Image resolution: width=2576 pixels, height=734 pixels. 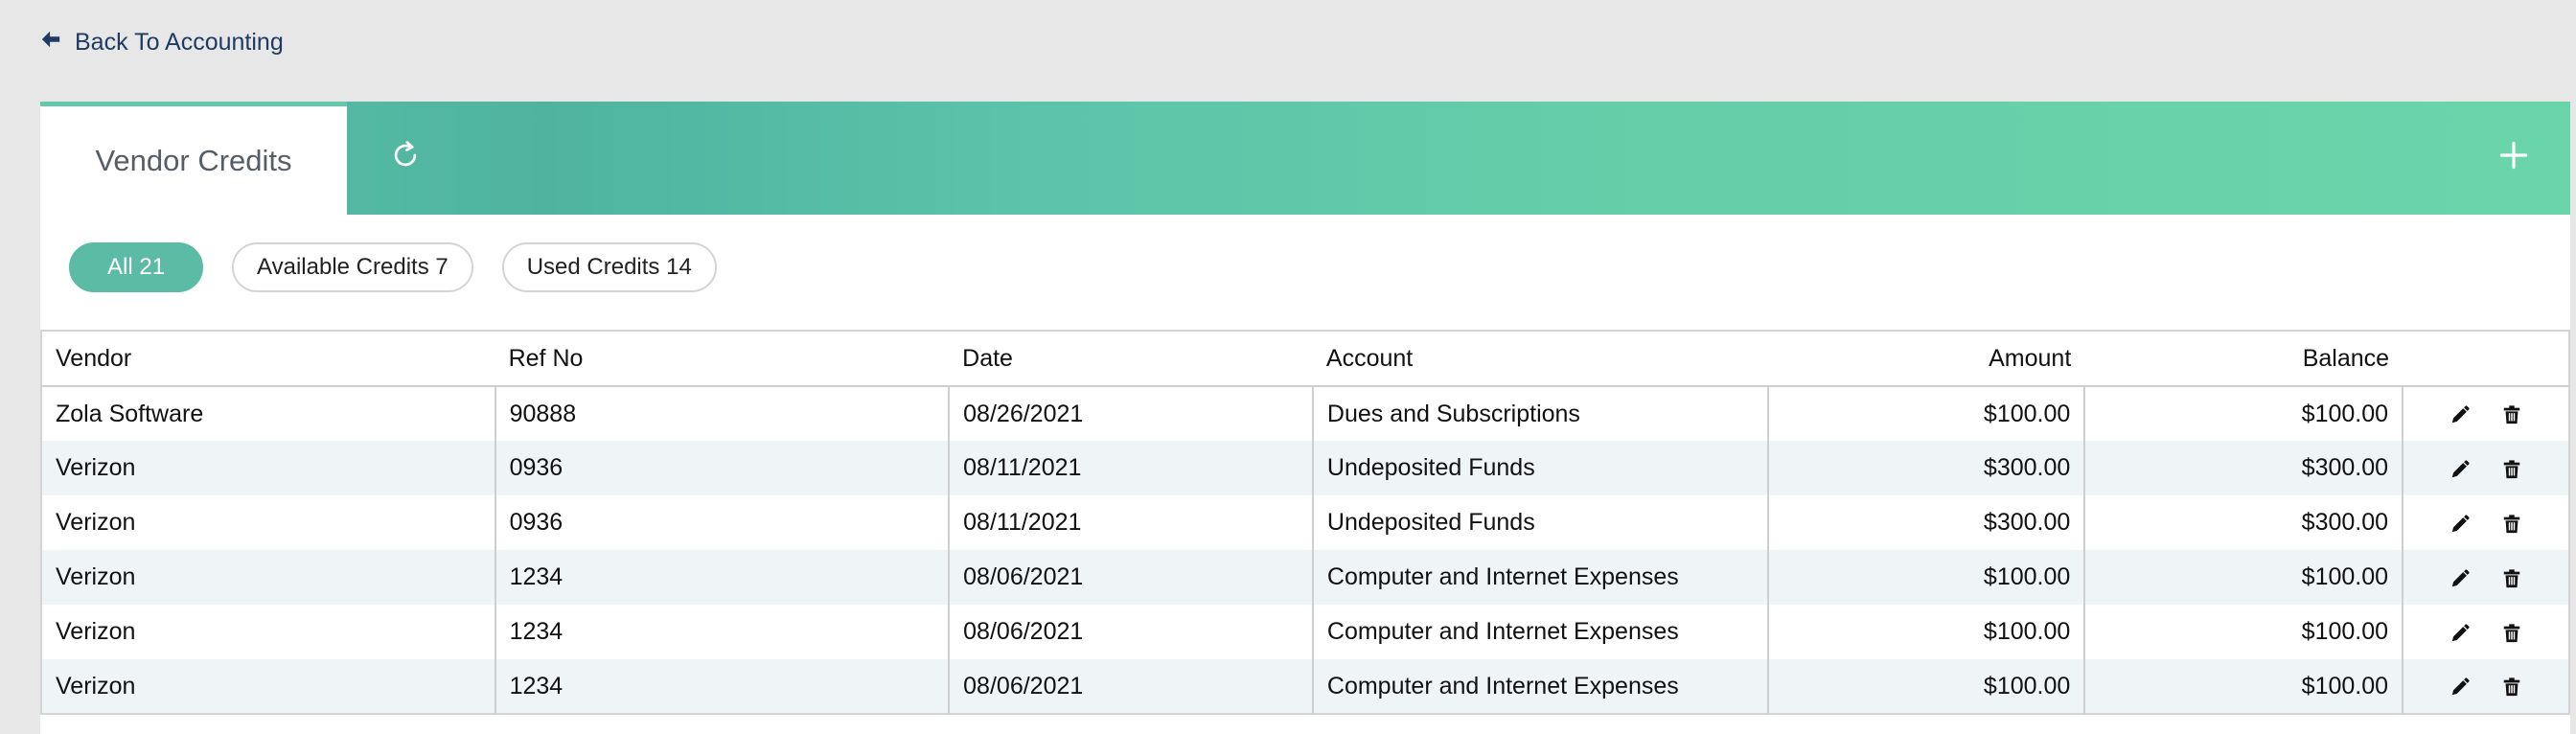 I want to click on filter-used-label: Used Credits 14, so click(x=609, y=267).